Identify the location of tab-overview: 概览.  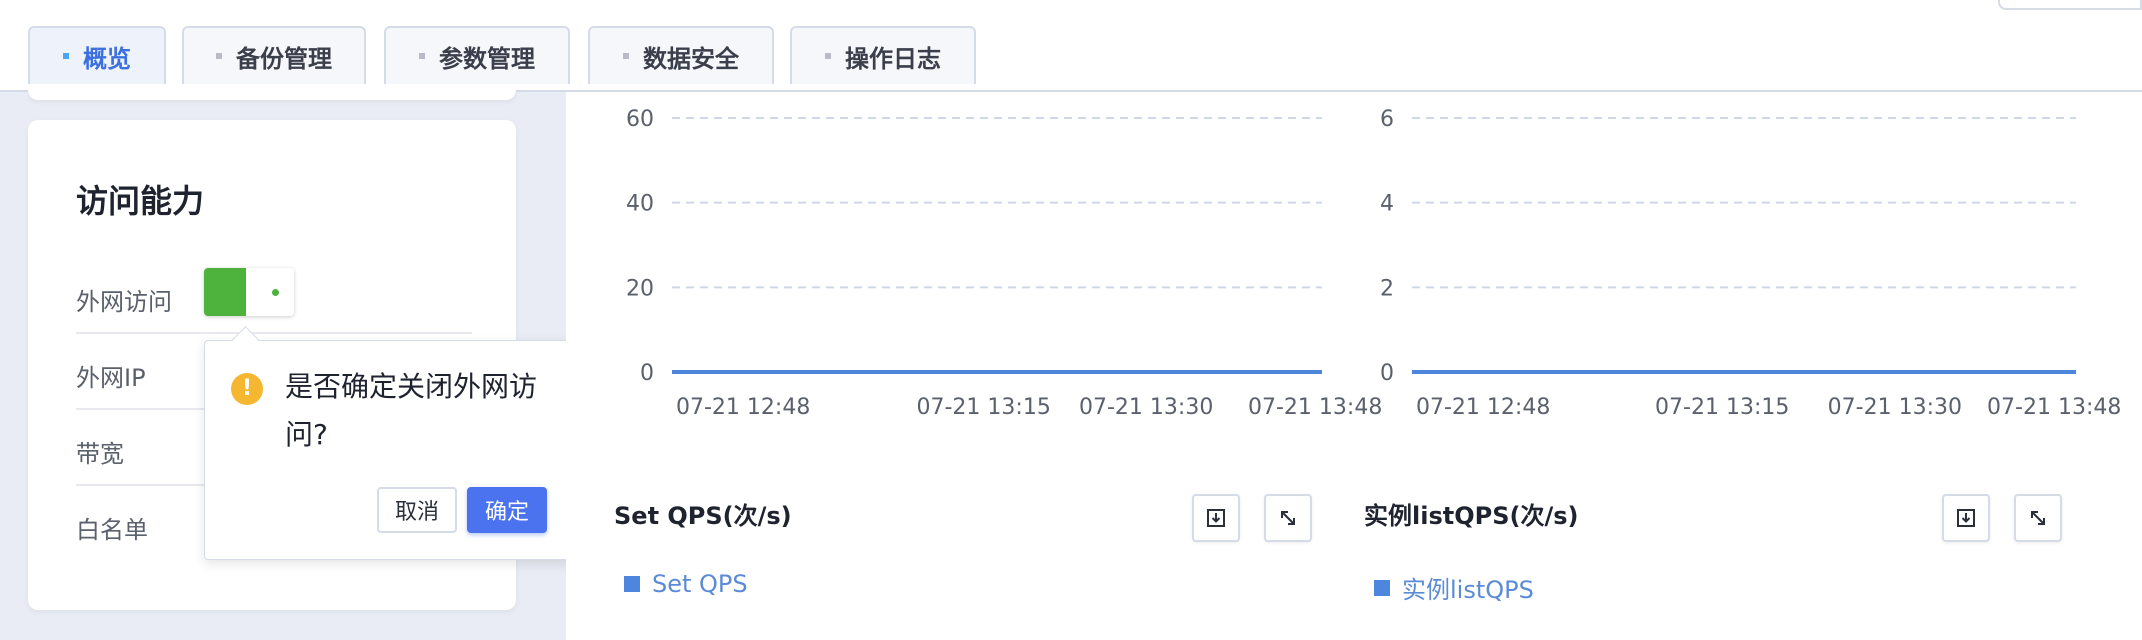
(97, 55).